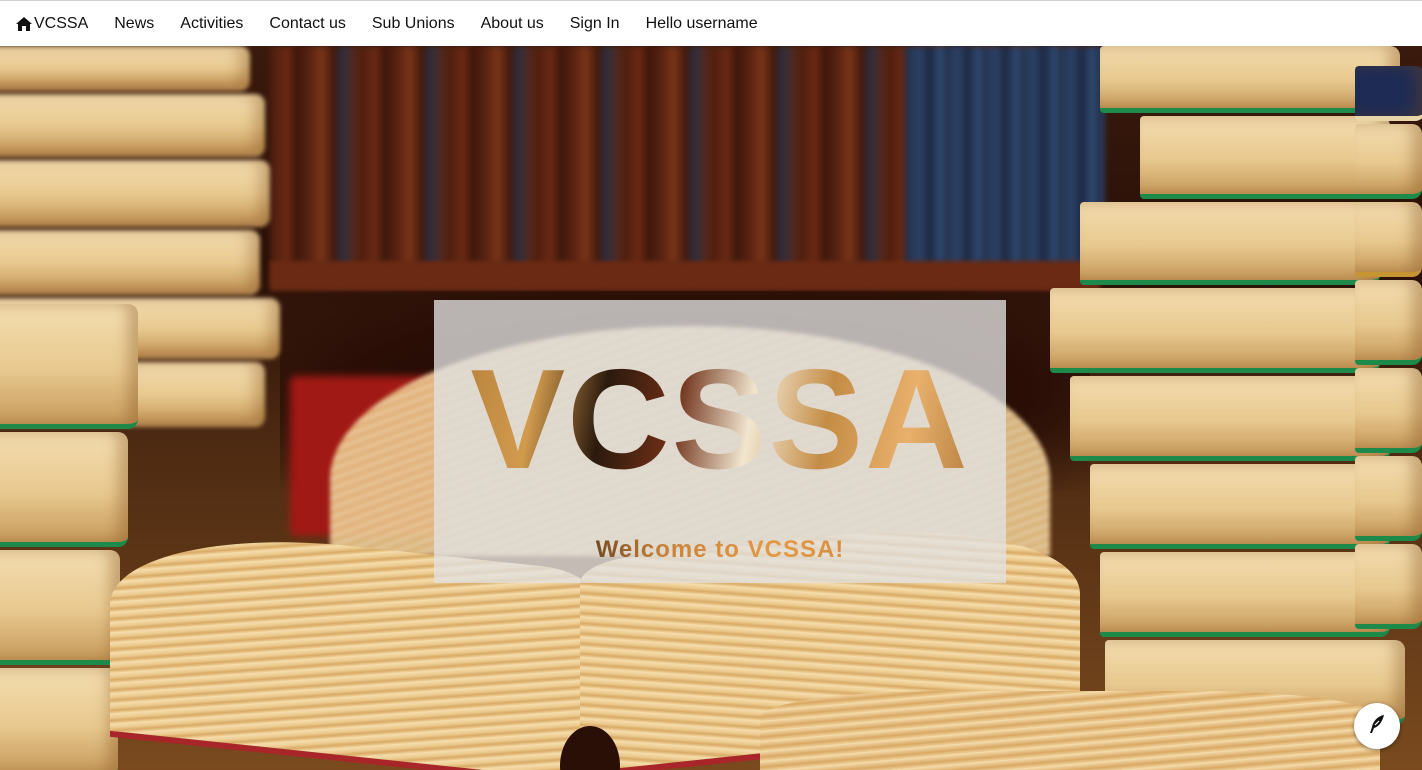 Image resolution: width=1422 pixels, height=770 pixels. I want to click on hero-title: VCSSA, so click(720, 420).